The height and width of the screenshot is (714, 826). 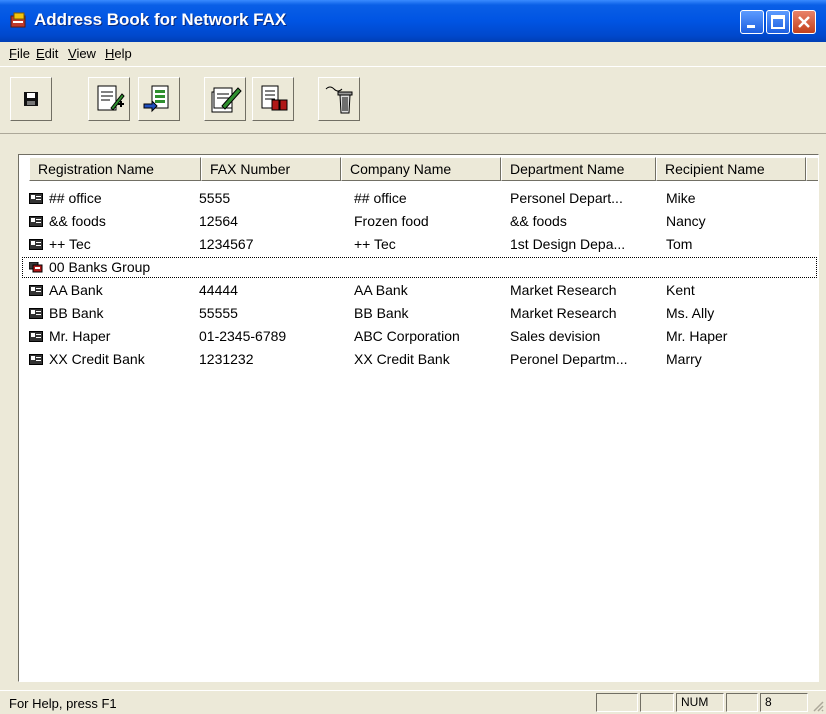 I want to click on cell-company-name: XX Credit Bank, so click(x=402, y=359).